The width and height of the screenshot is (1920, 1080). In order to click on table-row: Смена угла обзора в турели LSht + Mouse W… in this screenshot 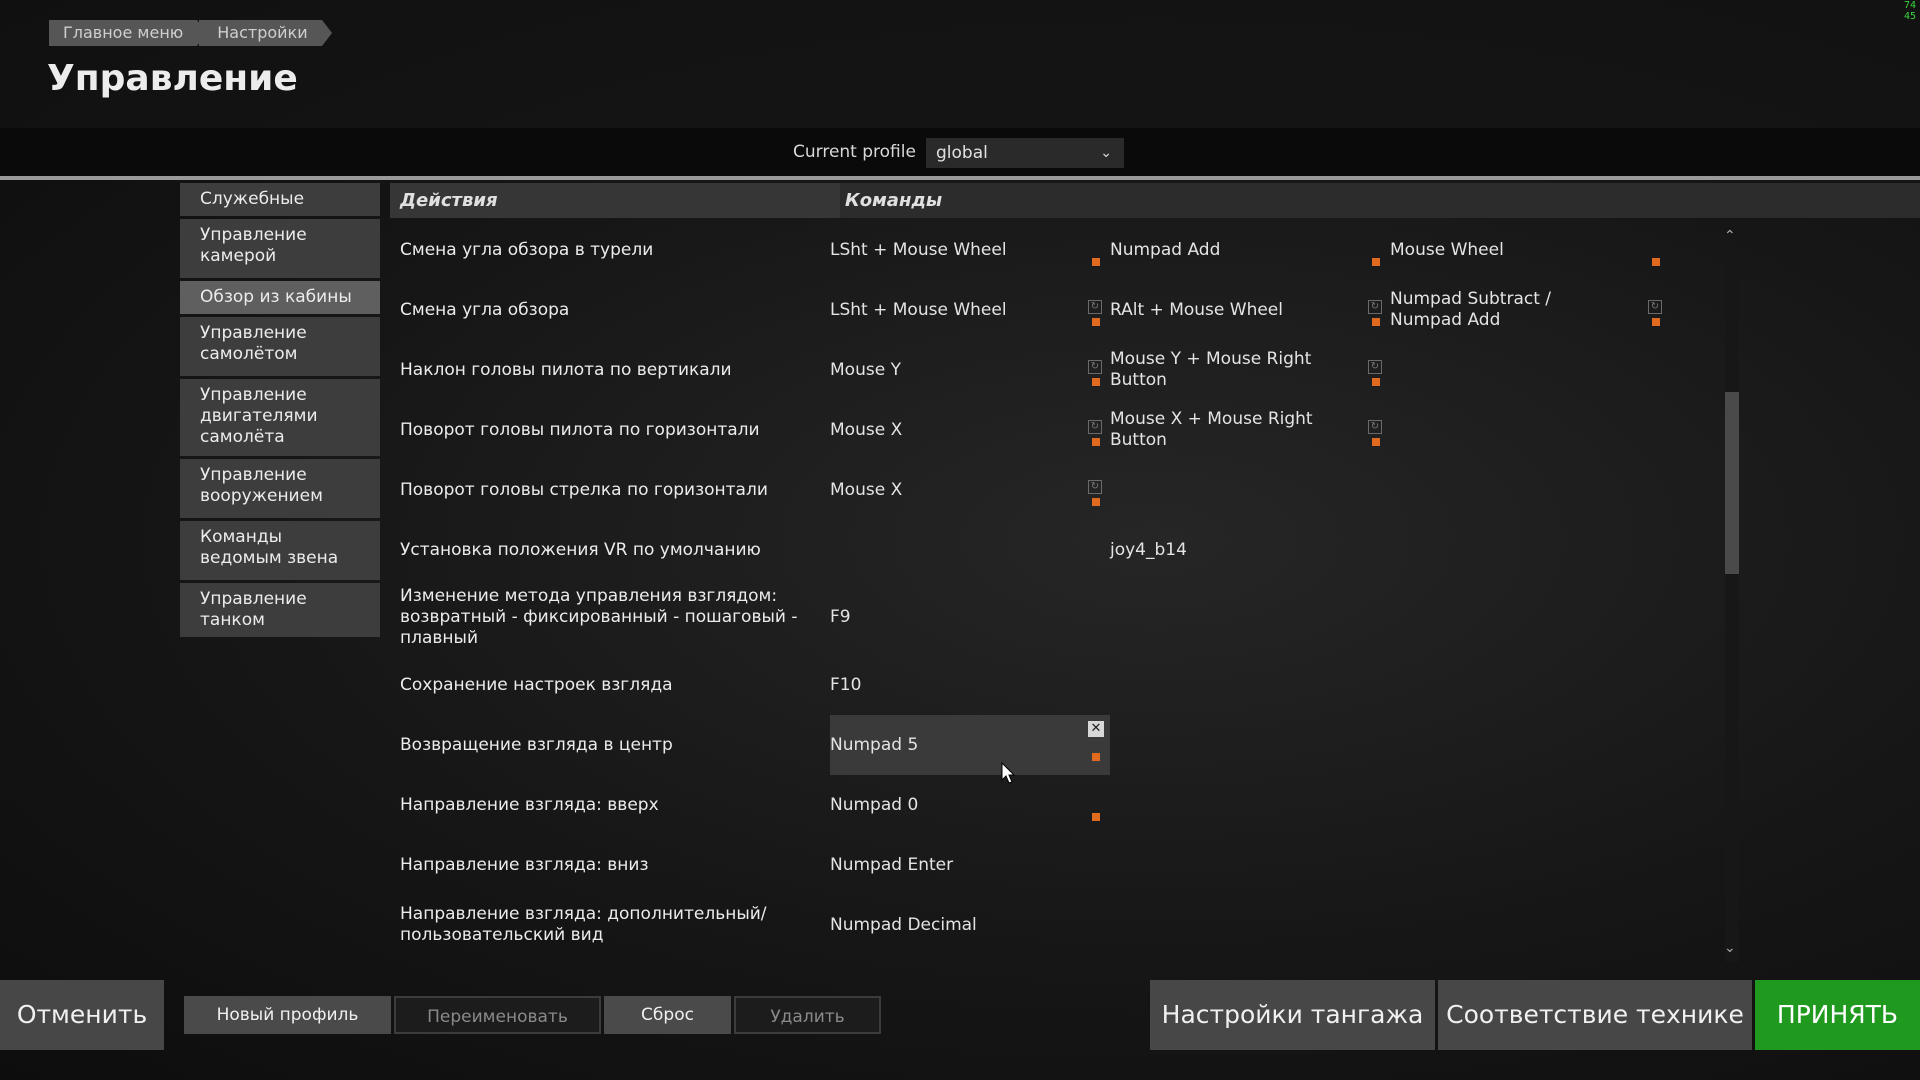, I will do `click(1055, 250)`.